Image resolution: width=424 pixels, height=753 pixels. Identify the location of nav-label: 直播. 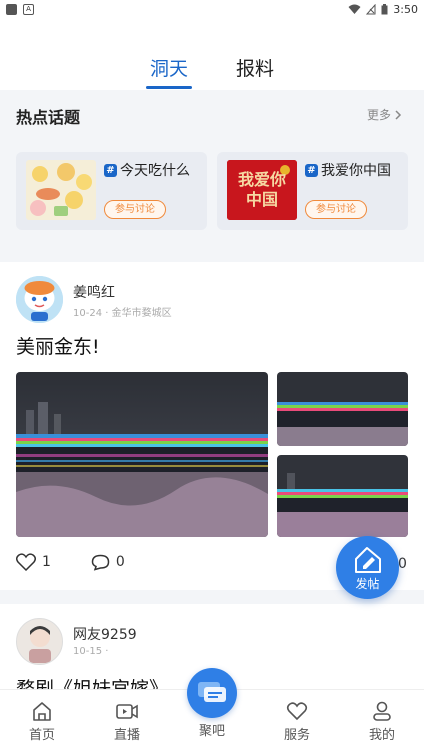
(126, 735).